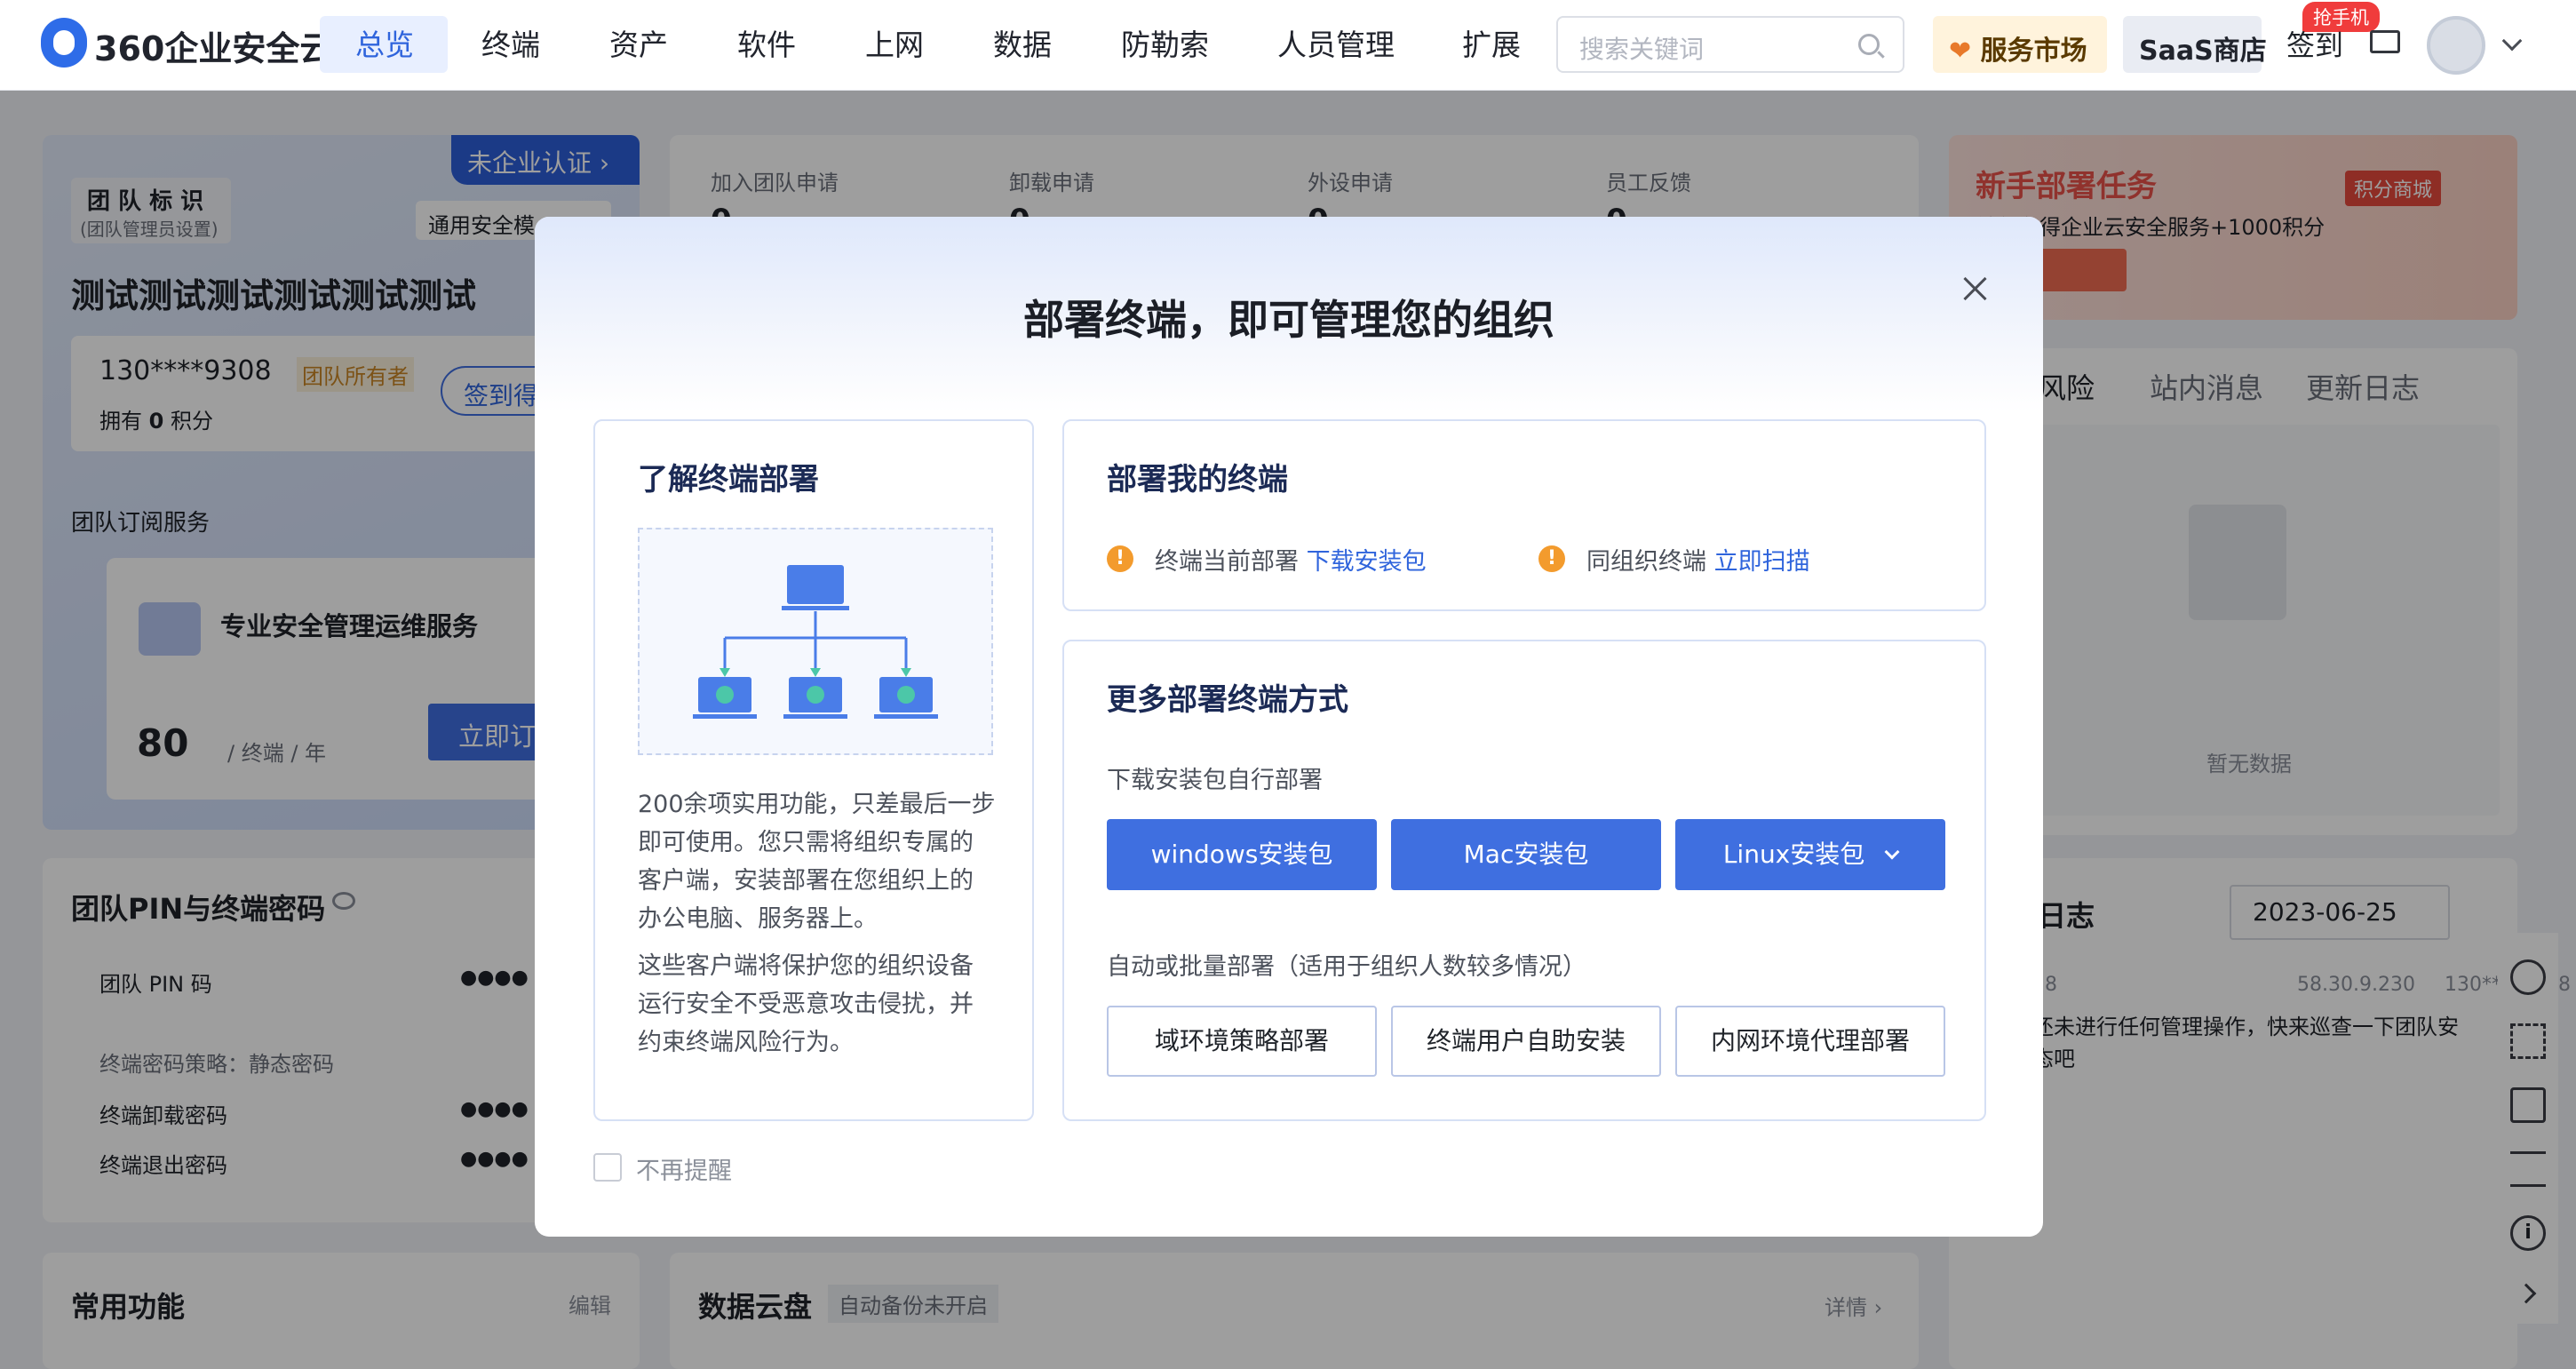 The height and width of the screenshot is (1369, 2576). What do you see at coordinates (728, 480) in the screenshot?
I see `learn-deploy-title: 了解终端部署` at bounding box center [728, 480].